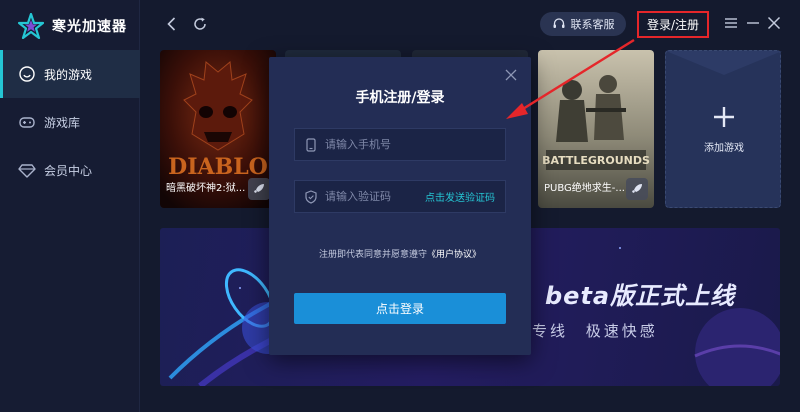 This screenshot has height=412, width=800. I want to click on modal-title: 手机注册/登录, so click(400, 98).